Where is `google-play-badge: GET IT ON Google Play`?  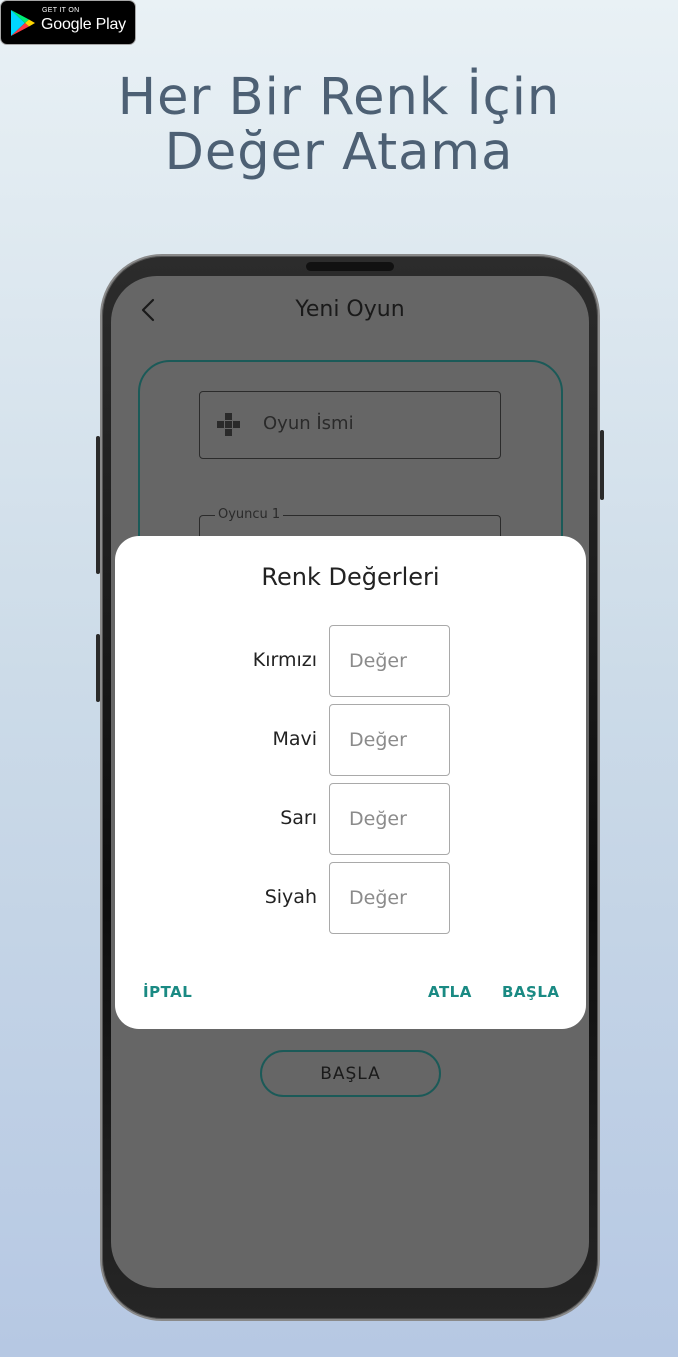 google-play-badge: GET IT ON Google Play is located at coordinates (68, 22).